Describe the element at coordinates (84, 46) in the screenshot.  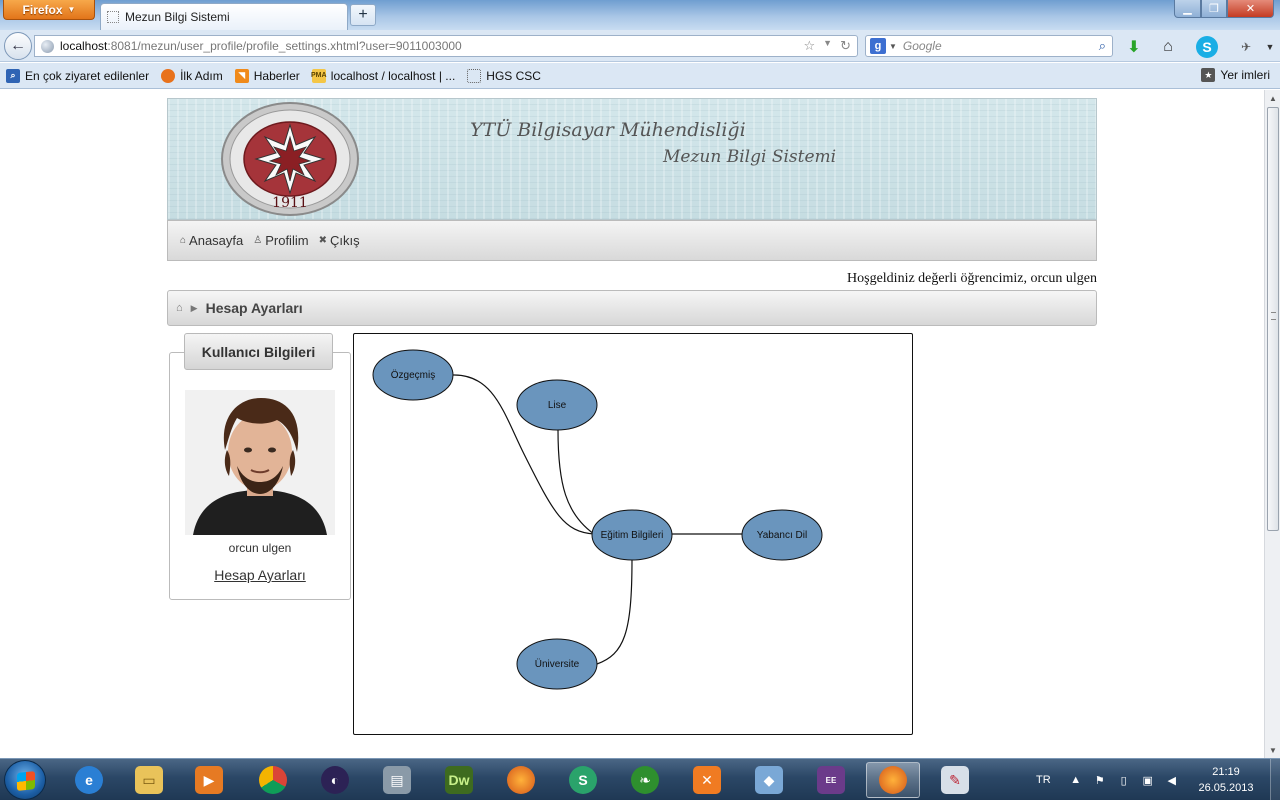
I see `url-host: localhost` at that location.